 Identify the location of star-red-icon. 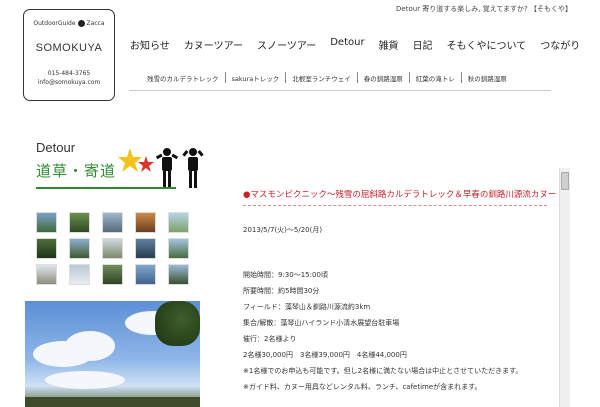
(146, 164).